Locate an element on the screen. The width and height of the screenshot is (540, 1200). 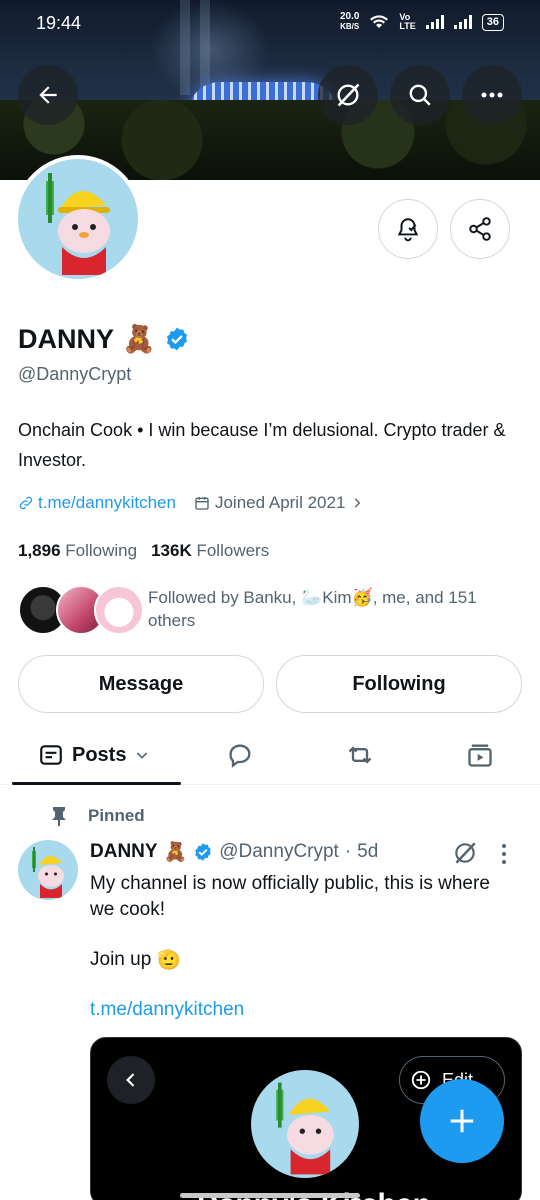
profile-joined: Joined April 2021 is located at coordinates (279, 503).